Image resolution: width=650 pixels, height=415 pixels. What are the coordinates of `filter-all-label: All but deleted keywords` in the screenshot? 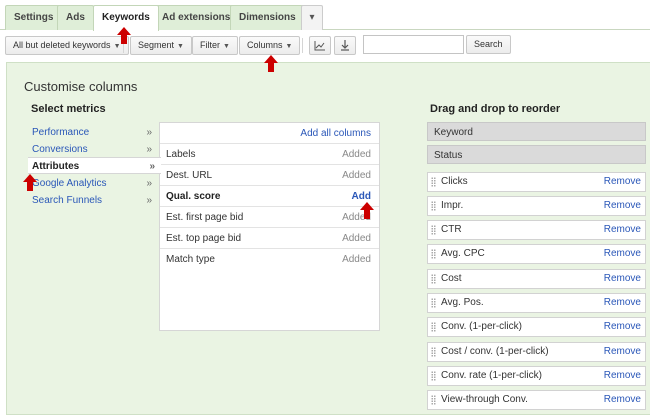 It's located at (62, 45).